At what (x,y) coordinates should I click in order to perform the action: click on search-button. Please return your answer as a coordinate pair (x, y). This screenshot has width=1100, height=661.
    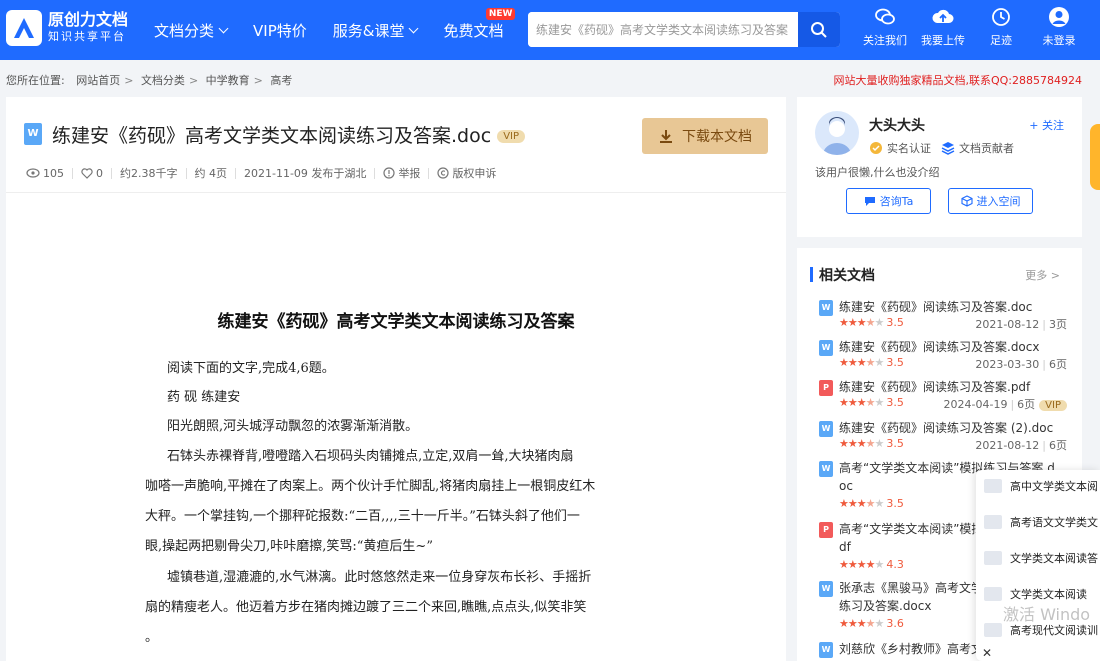
    Looking at the image, I should click on (819, 29).